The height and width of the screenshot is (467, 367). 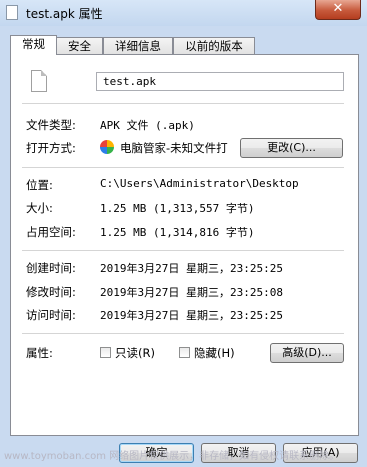 What do you see at coordinates (51, 148) in the screenshot?
I see `open-with-label: 打开方式:` at bounding box center [51, 148].